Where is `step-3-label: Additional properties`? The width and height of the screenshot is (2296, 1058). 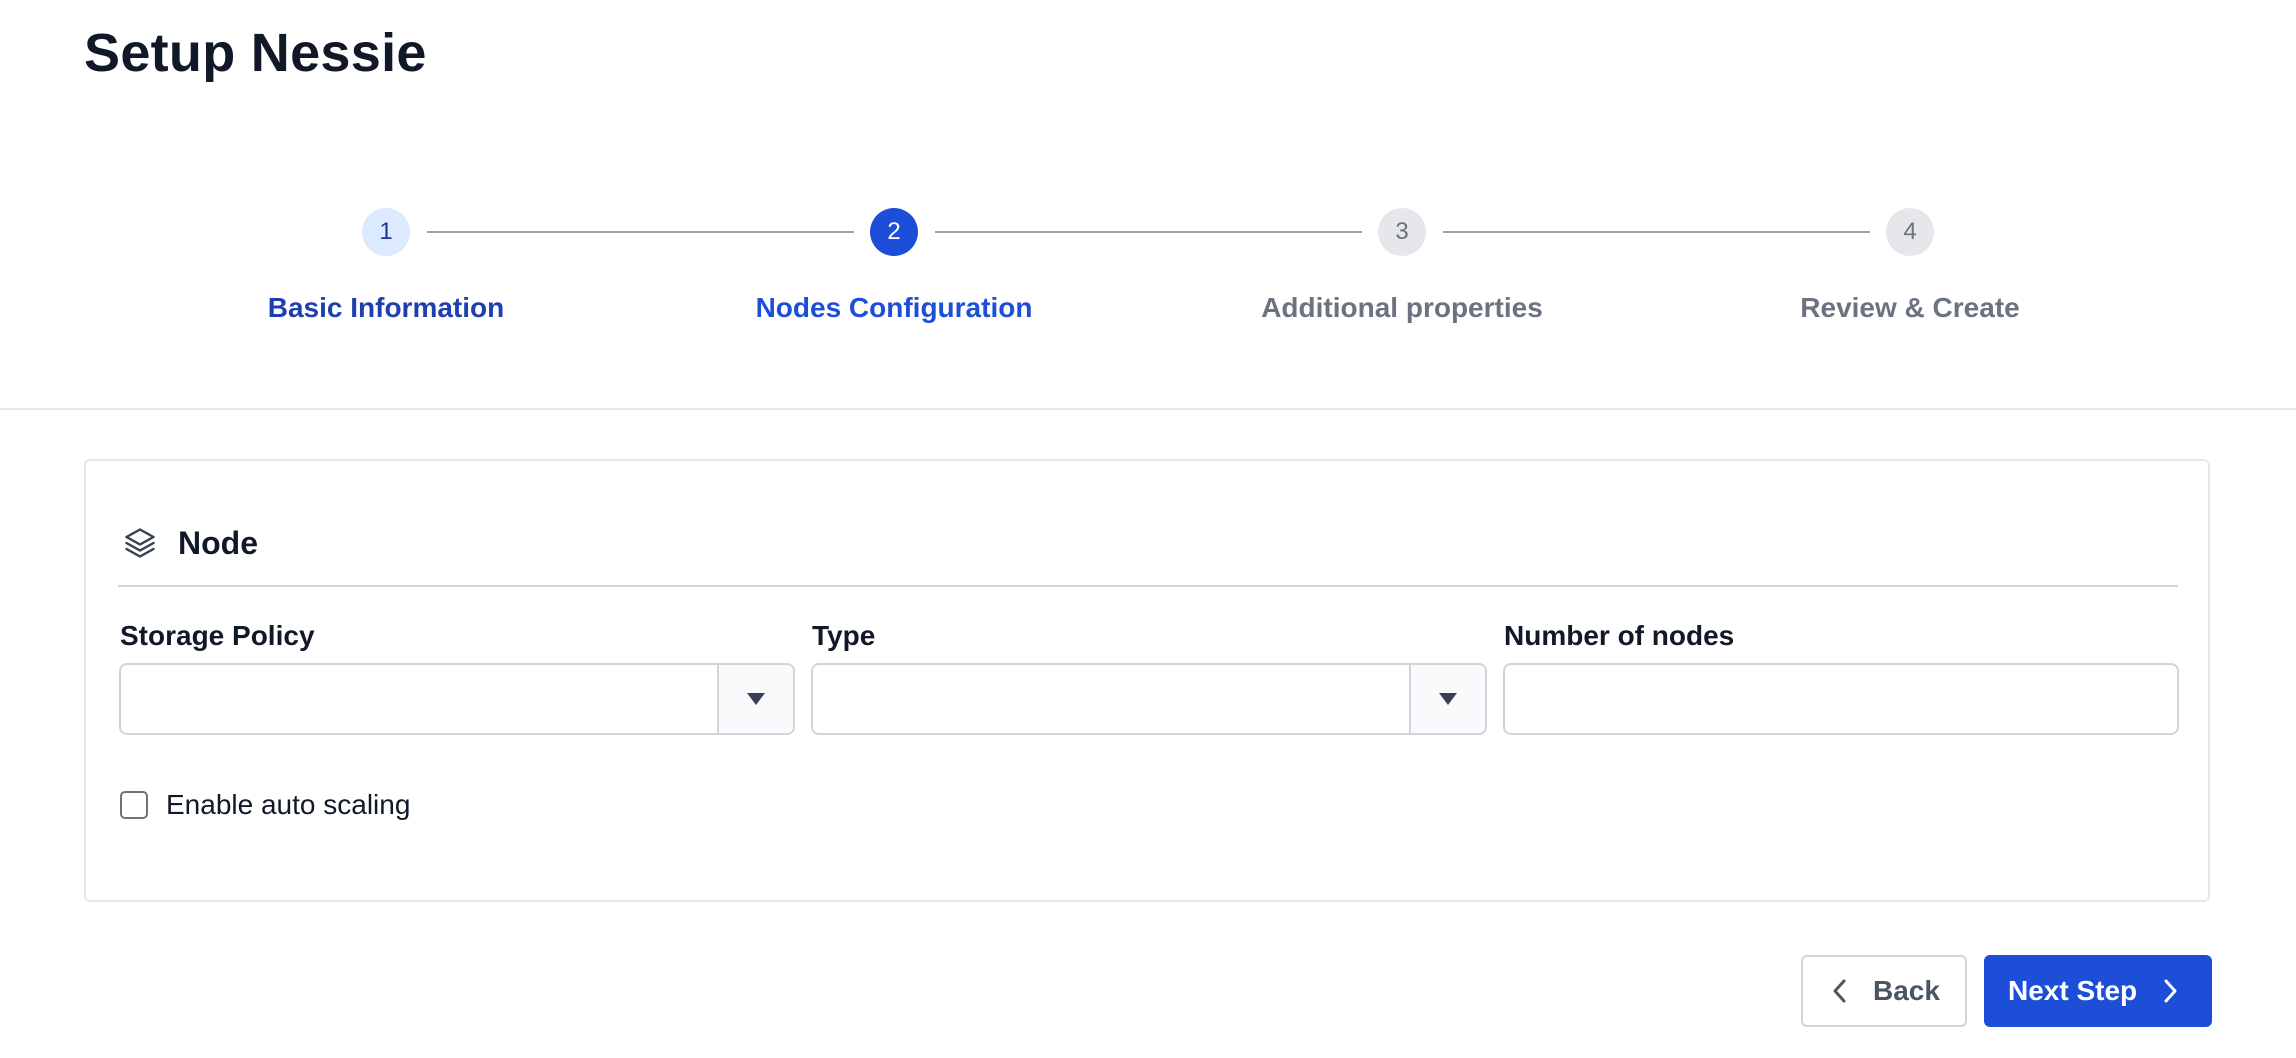 step-3-label: Additional properties is located at coordinates (1402, 307).